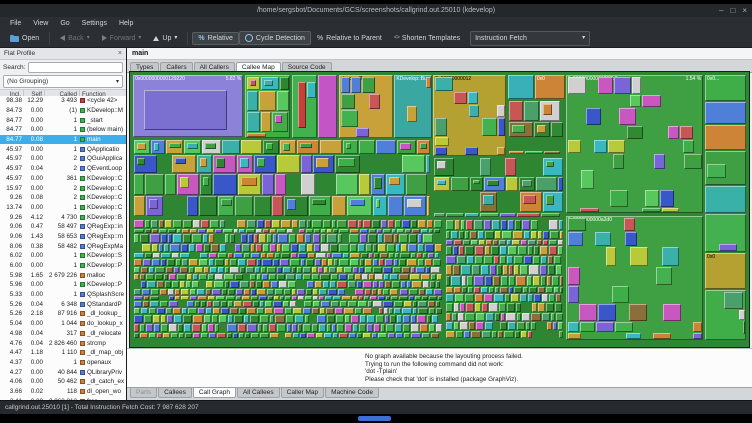  What do you see at coordinates (63, 208) in the screenshot?
I see `table-row: 13.74 0.00 1 KDevelop::C` at bounding box center [63, 208].